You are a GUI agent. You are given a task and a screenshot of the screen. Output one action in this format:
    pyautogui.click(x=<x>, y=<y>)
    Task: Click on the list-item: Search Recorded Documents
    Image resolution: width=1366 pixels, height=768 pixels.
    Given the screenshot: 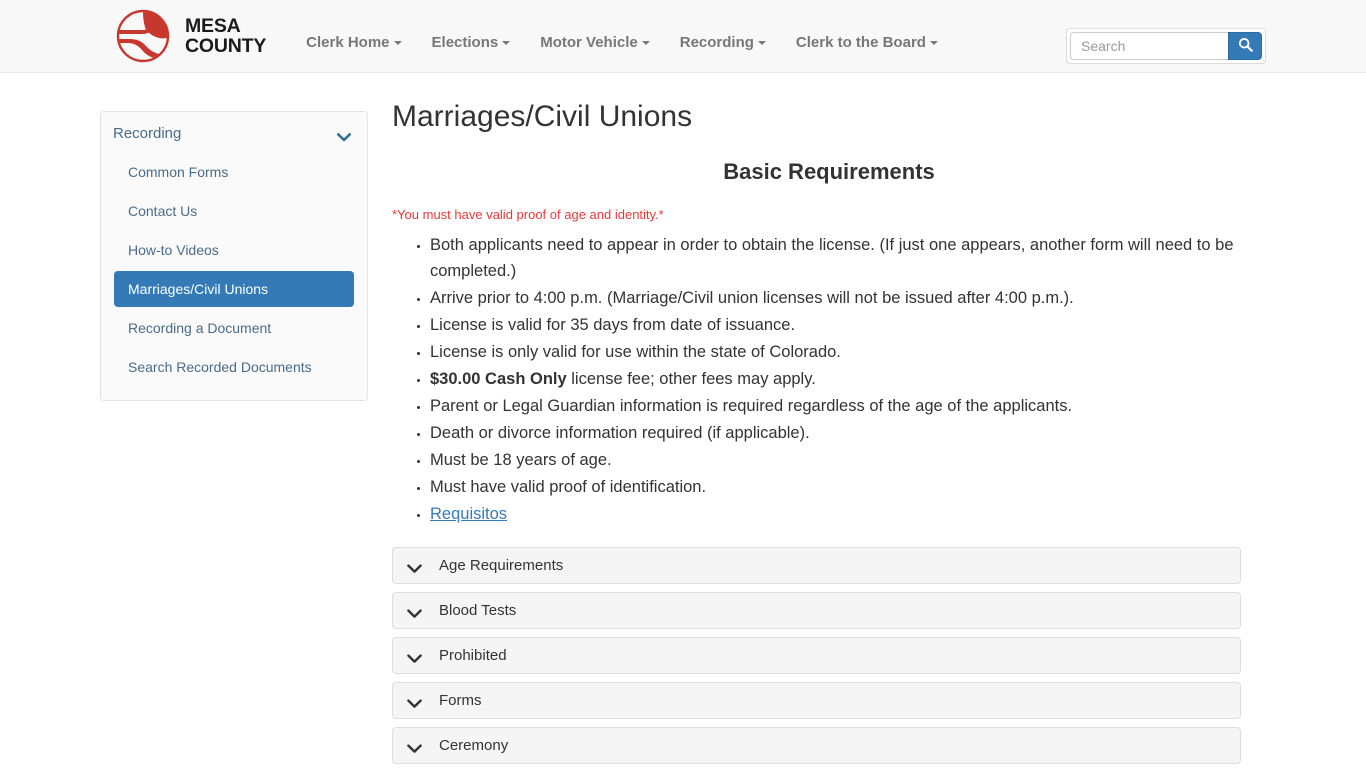 What is the action you would take?
    pyautogui.click(x=234, y=367)
    